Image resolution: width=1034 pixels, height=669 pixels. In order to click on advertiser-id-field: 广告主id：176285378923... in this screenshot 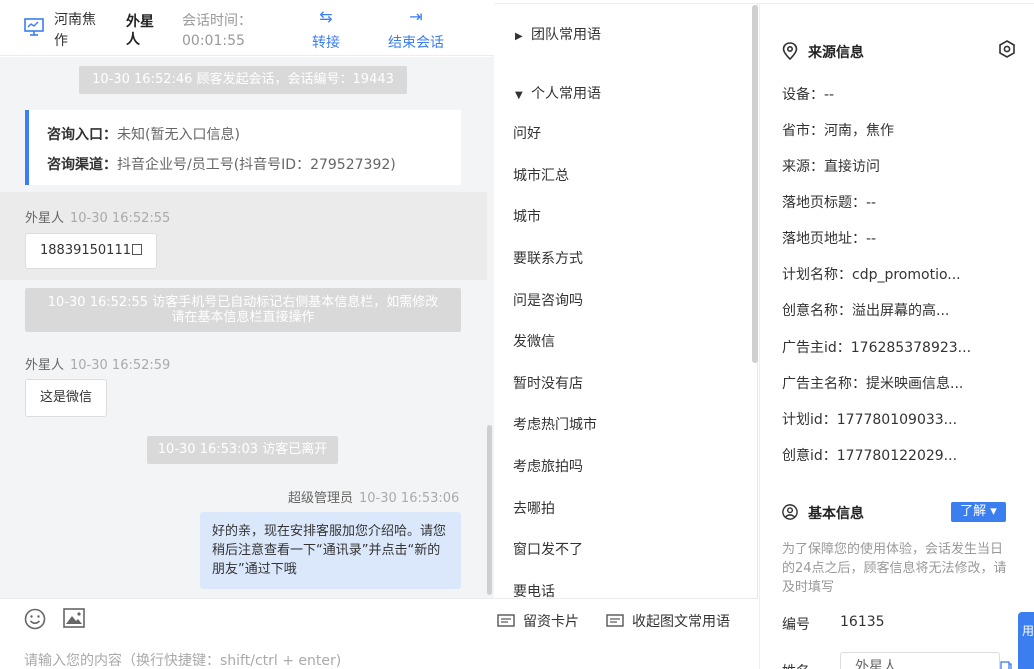, I will do `click(877, 348)`.